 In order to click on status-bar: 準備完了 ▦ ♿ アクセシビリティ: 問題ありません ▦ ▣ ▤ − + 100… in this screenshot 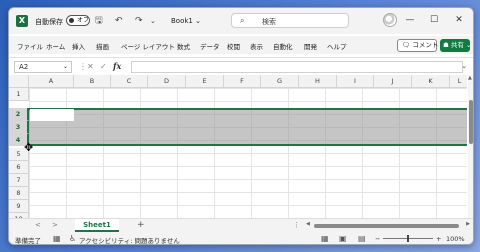, I will do `click(241, 238)`.